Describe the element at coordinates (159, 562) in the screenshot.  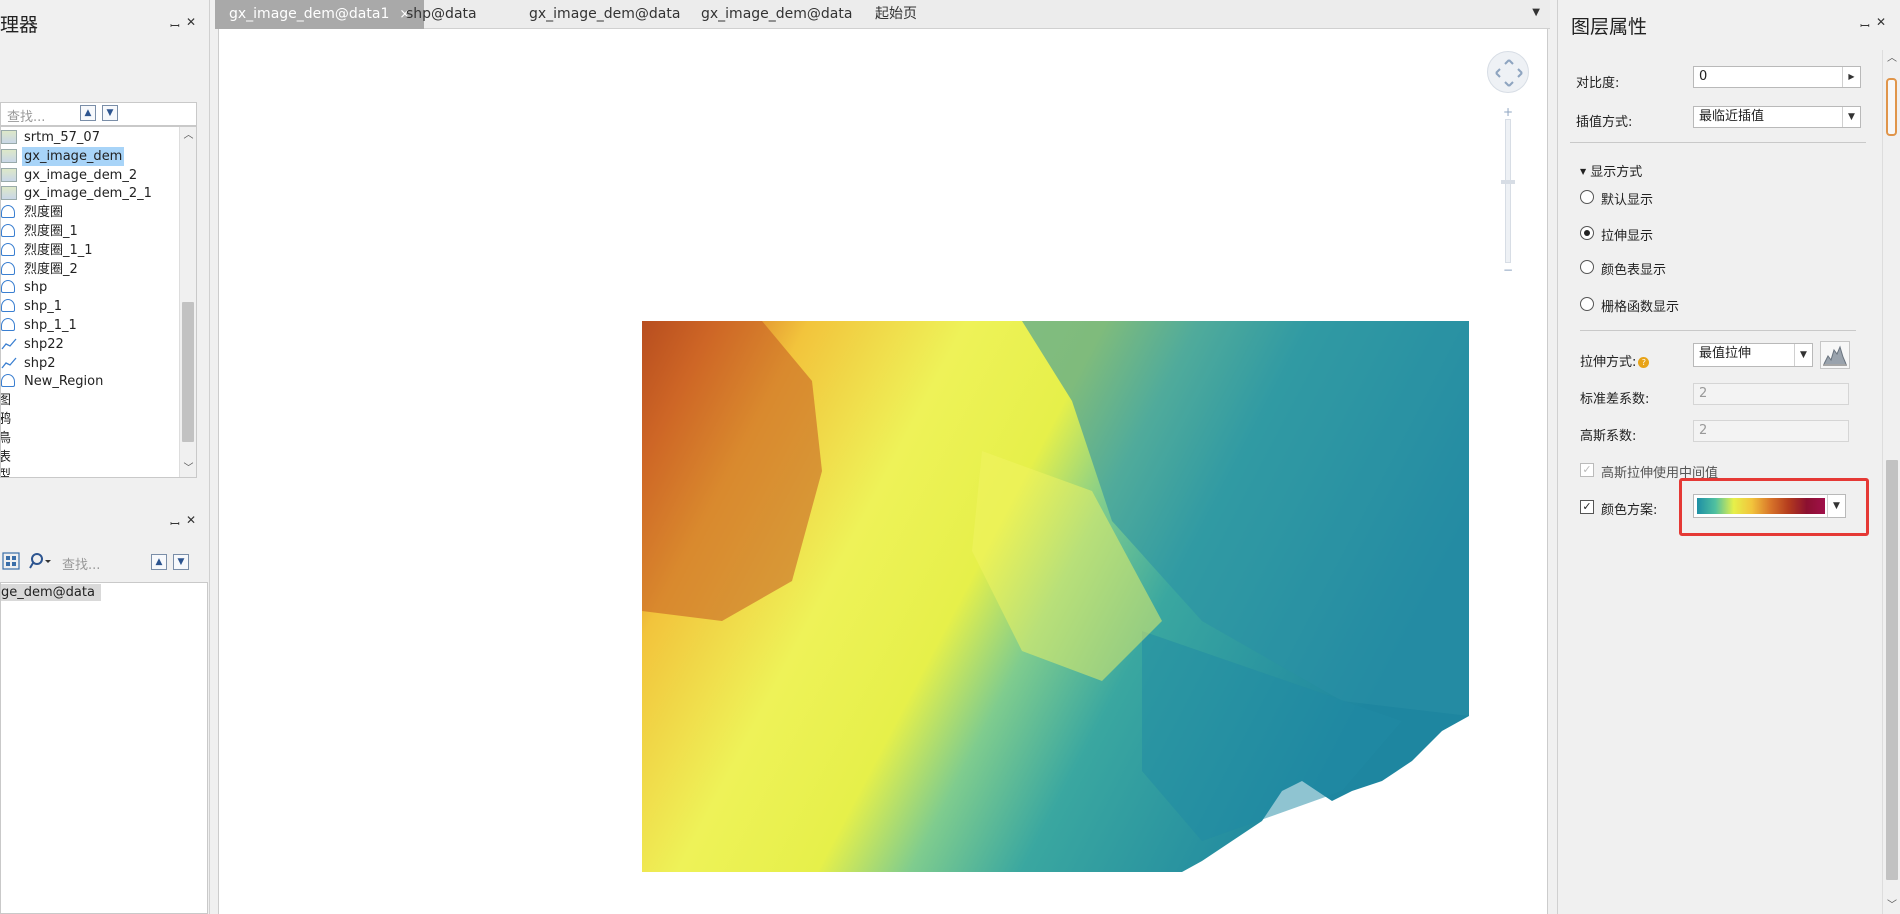
I see `lower-search-up-button: ▲` at that location.